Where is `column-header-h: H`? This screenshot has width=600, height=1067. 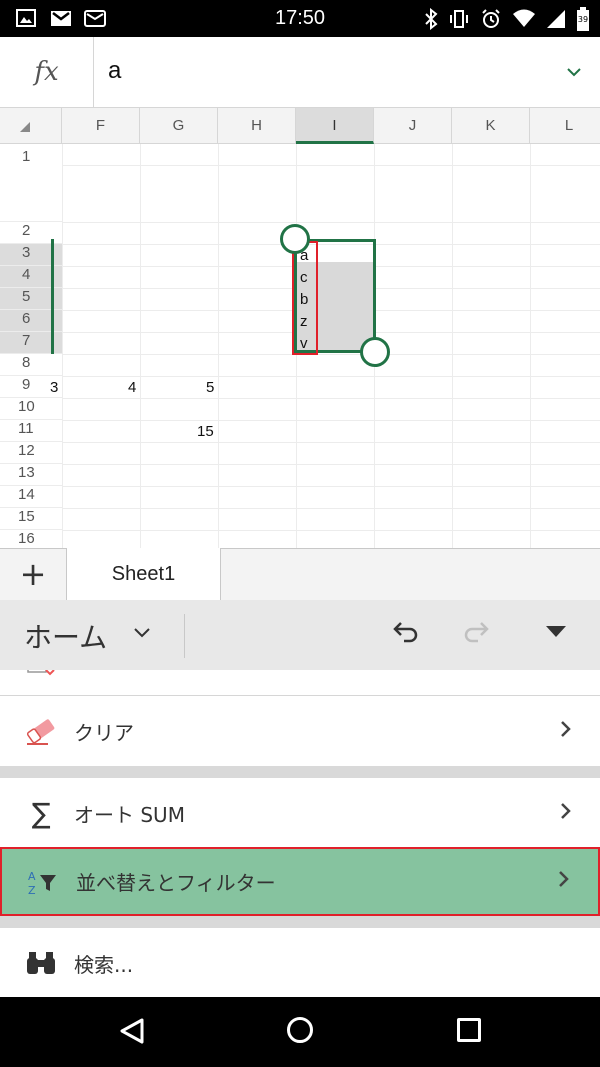
column-header-h: H is located at coordinates (257, 126).